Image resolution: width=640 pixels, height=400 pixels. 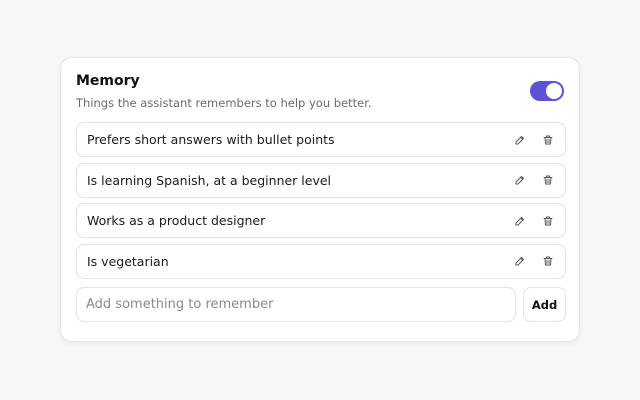 I want to click on memory-toggle, so click(x=547, y=91).